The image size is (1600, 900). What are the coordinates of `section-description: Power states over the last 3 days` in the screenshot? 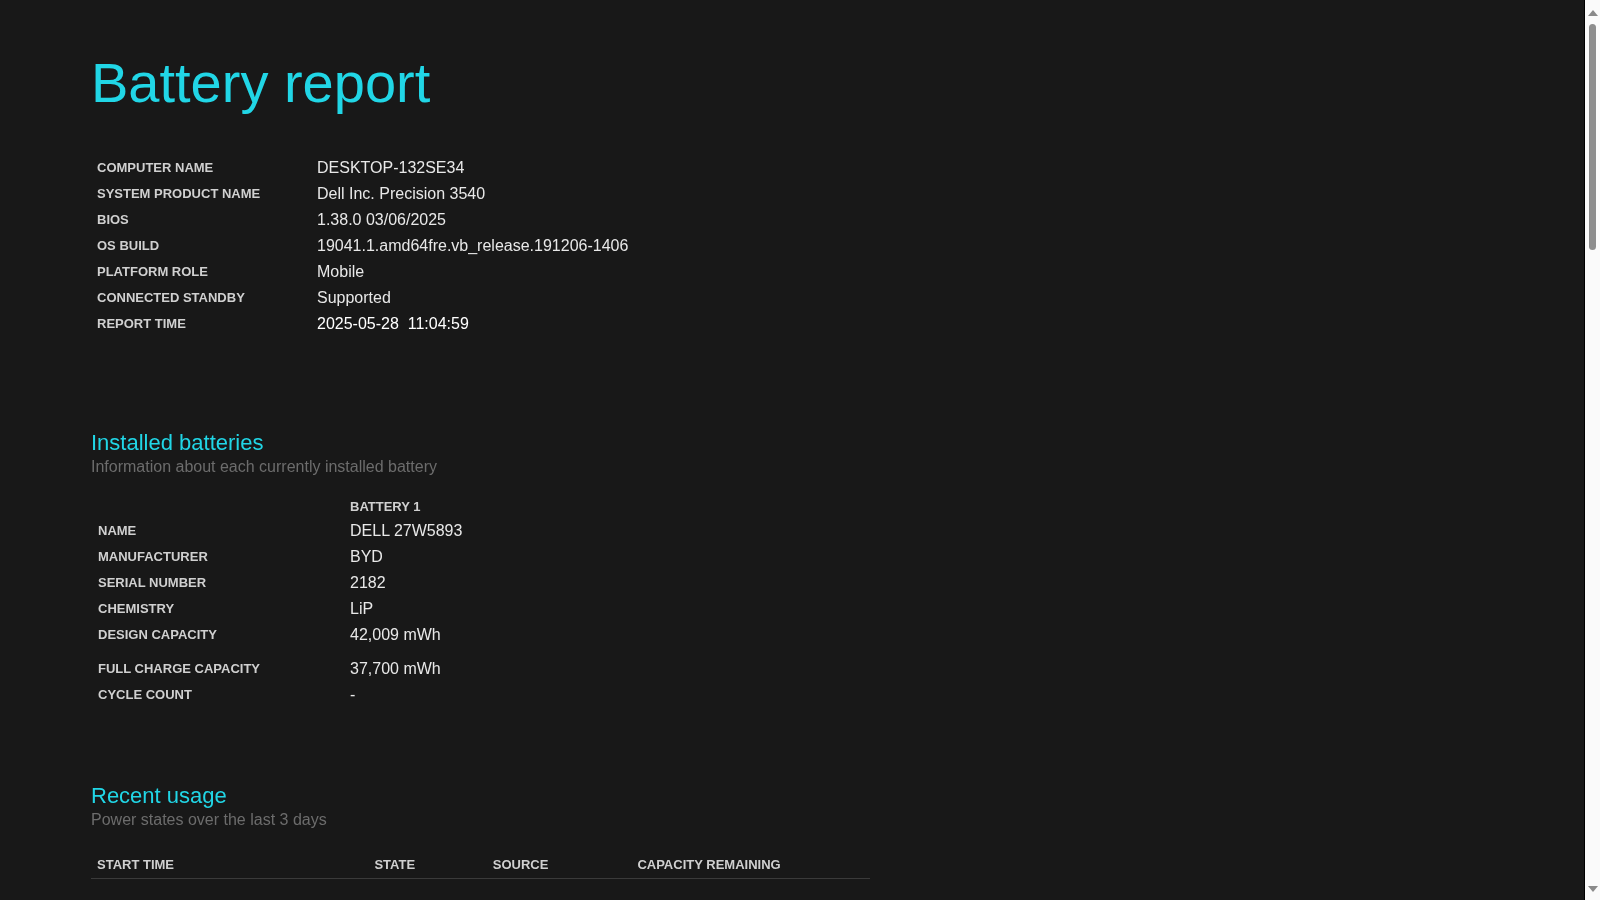 It's located at (209, 820).